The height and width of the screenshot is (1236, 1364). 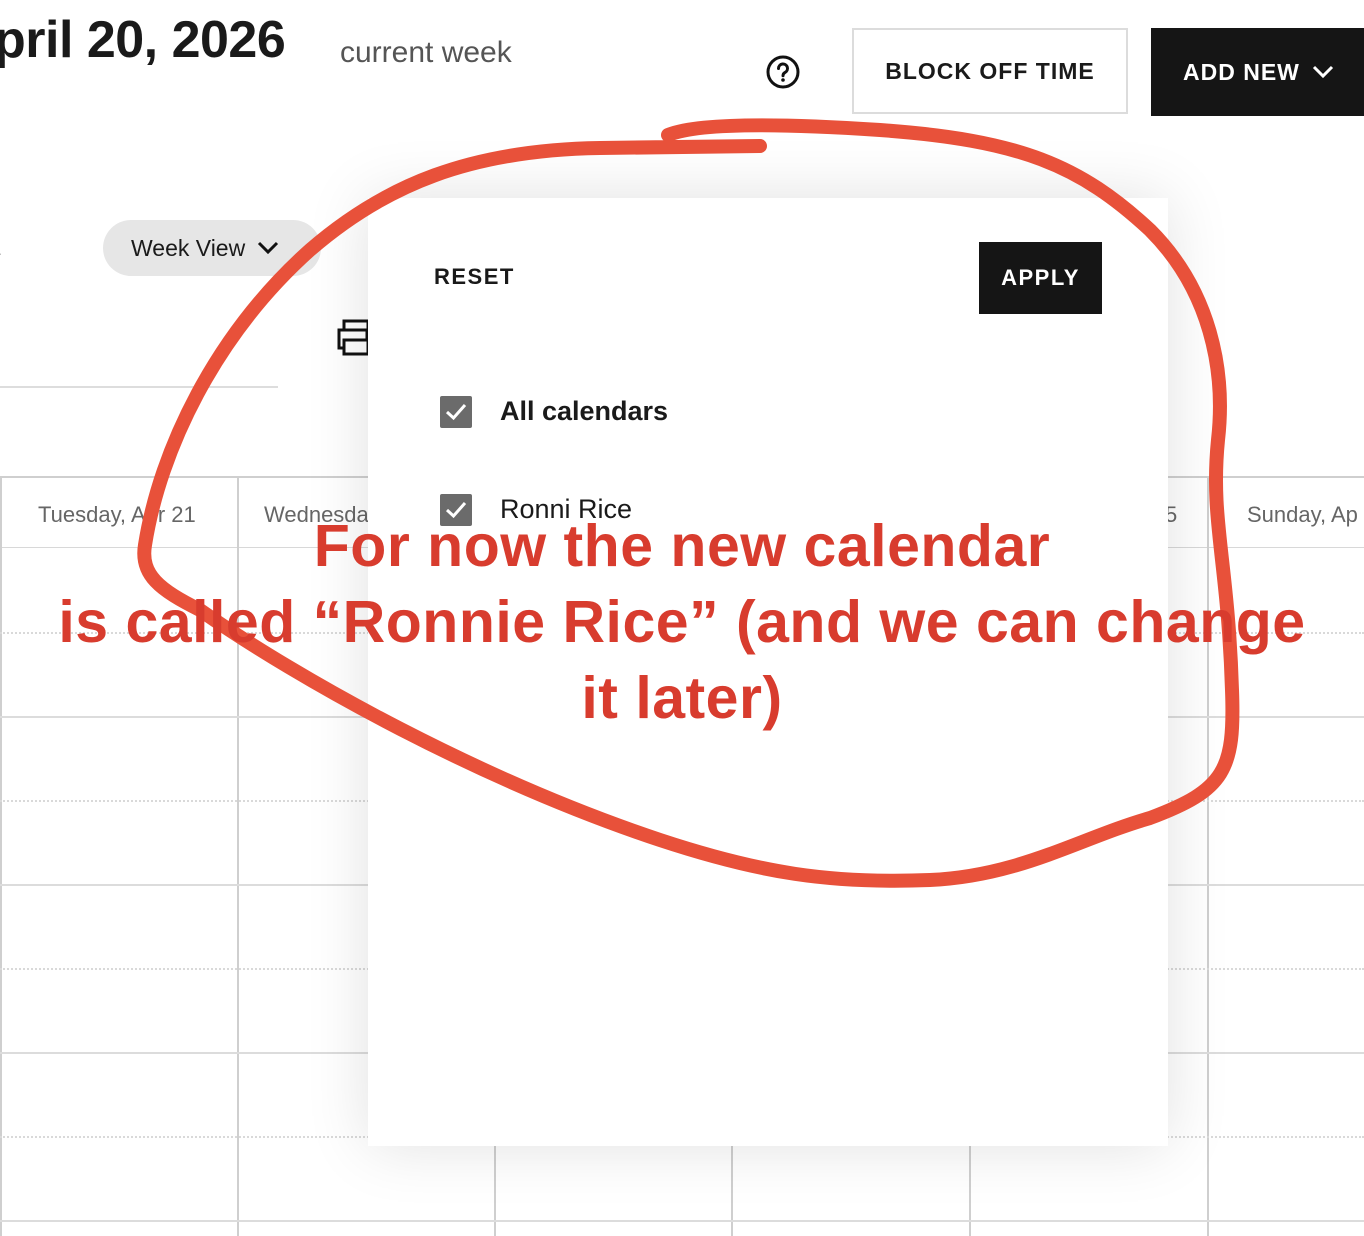 What do you see at coordinates (682, 698) in the screenshot?
I see `annotation-note-line-3: it later)` at bounding box center [682, 698].